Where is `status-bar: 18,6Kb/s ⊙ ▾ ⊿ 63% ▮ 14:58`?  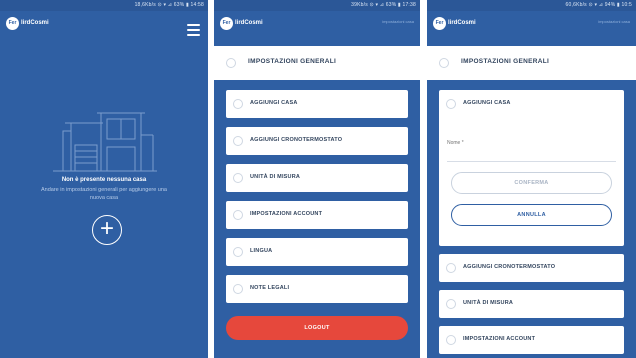 status-bar: 18,6Kb/s ⊙ ▾ ⊿ 63% ▮ 14:58 is located at coordinates (104, 5).